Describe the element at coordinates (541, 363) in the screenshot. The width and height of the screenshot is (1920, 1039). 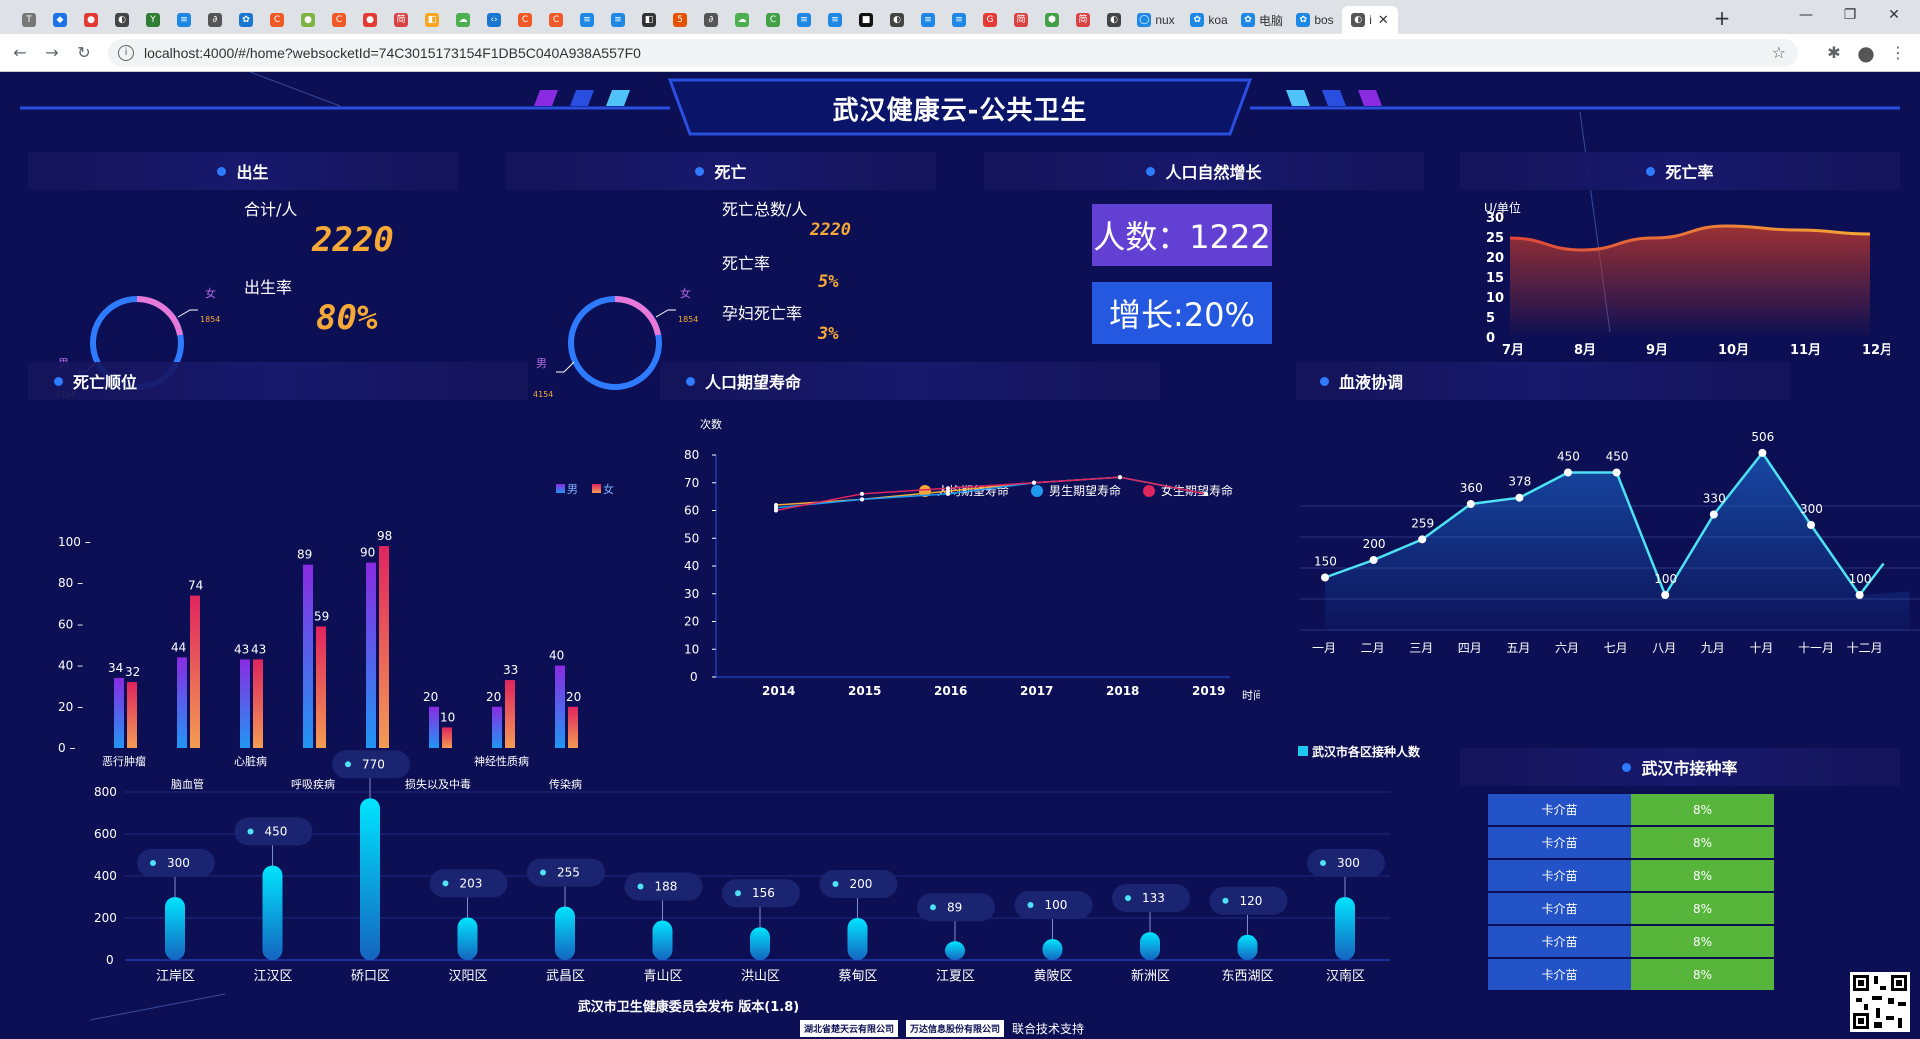
I see `death-male-label: 男` at that location.